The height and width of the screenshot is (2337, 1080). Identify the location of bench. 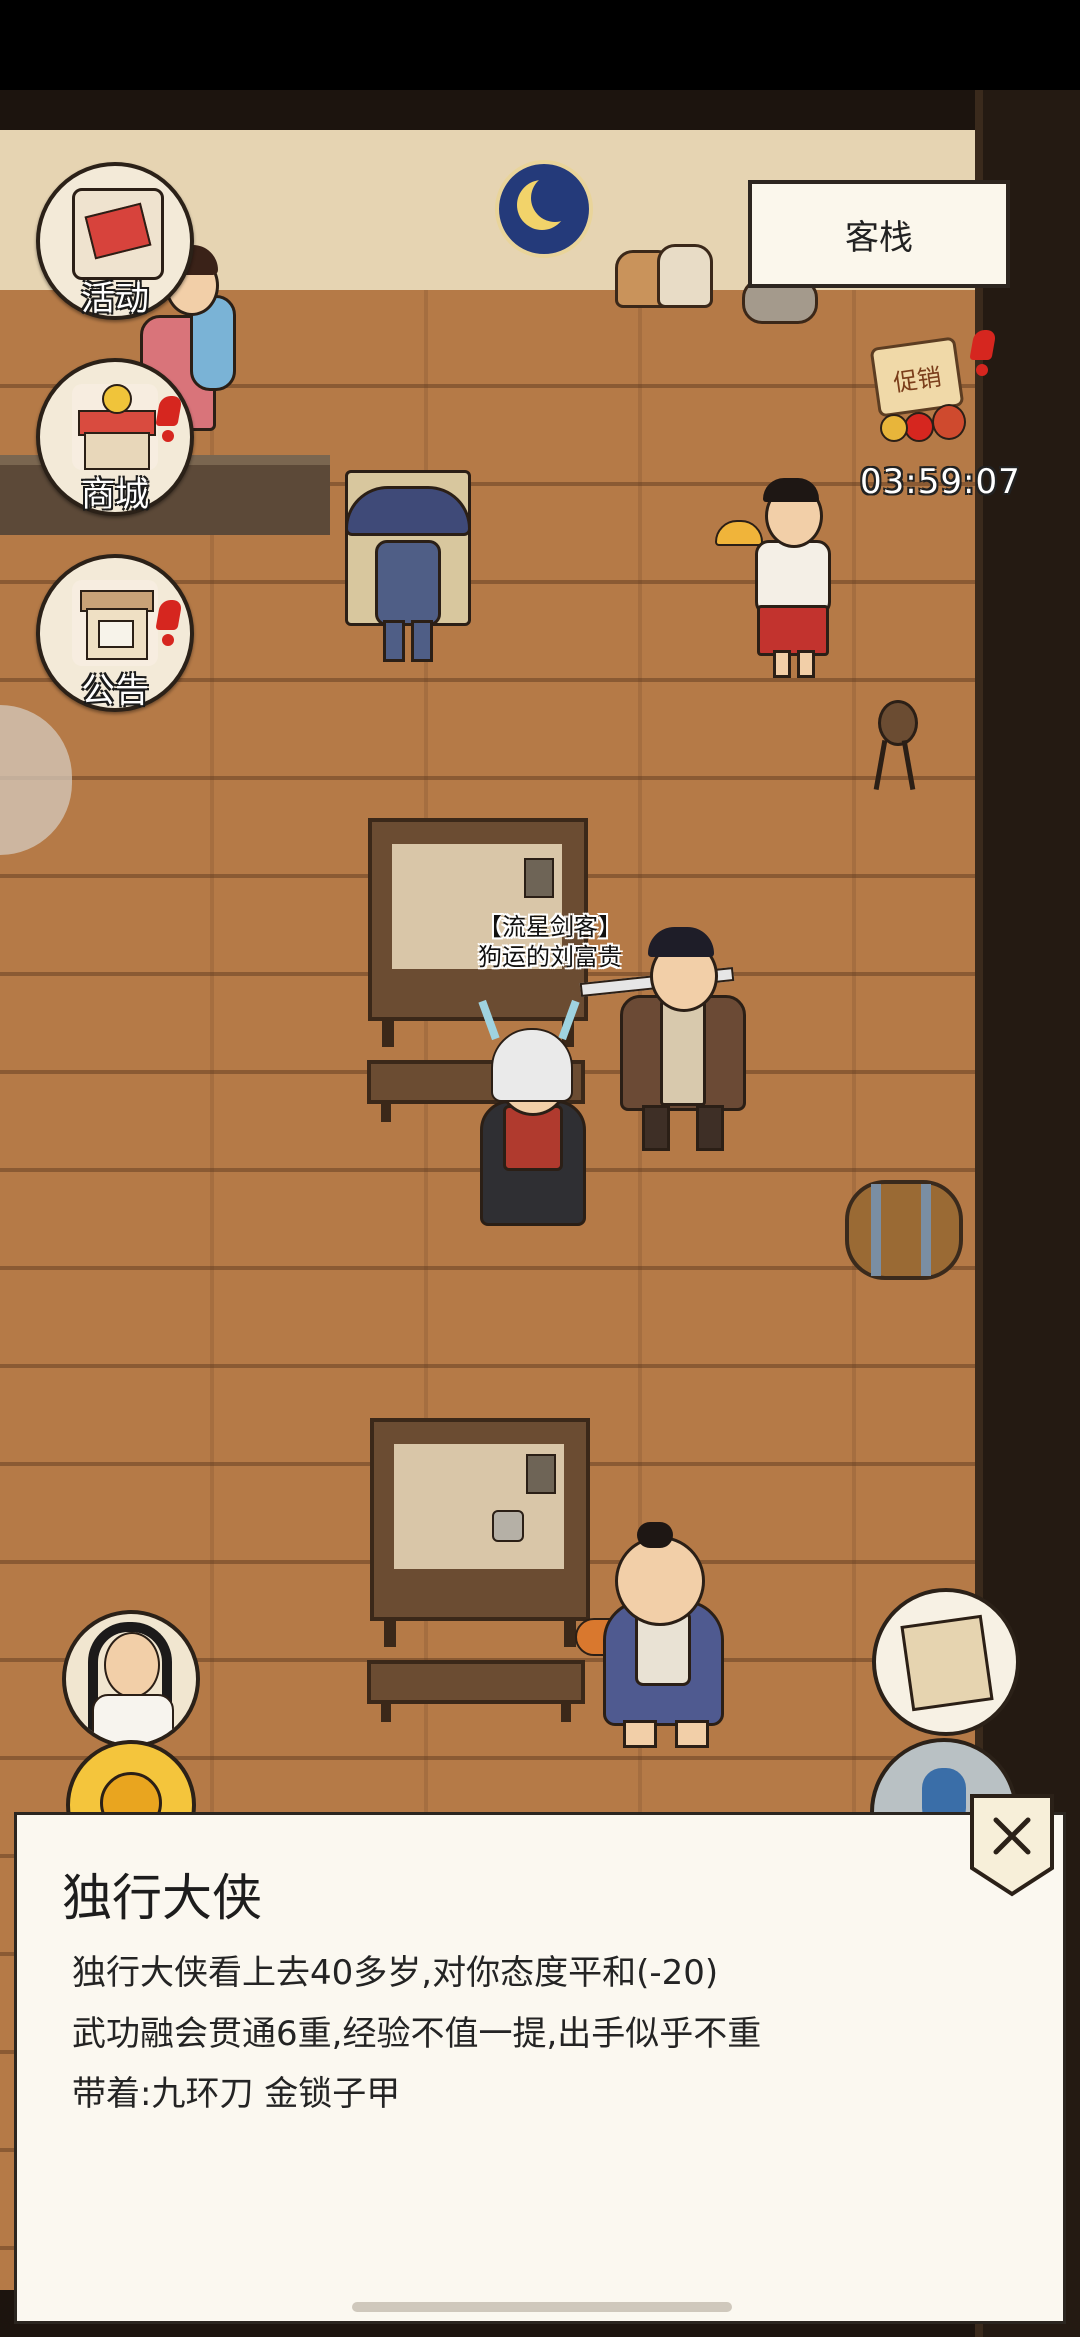
(476, 1691).